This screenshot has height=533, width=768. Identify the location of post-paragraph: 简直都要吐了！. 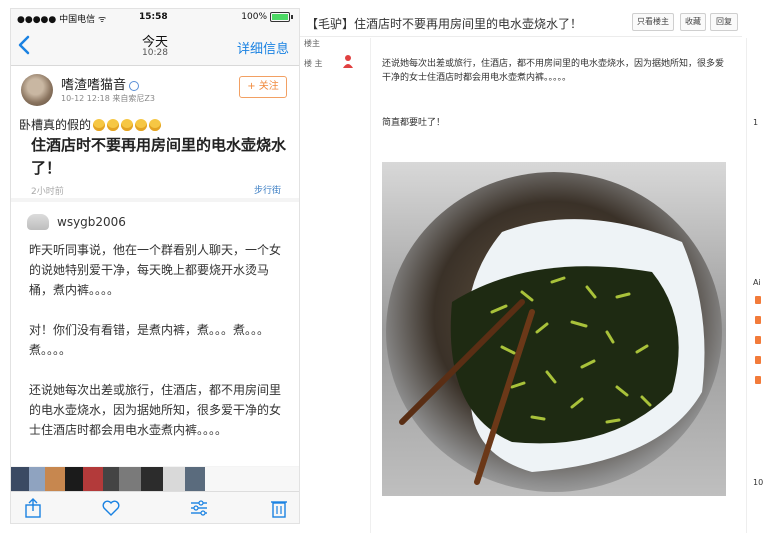
(414, 123).